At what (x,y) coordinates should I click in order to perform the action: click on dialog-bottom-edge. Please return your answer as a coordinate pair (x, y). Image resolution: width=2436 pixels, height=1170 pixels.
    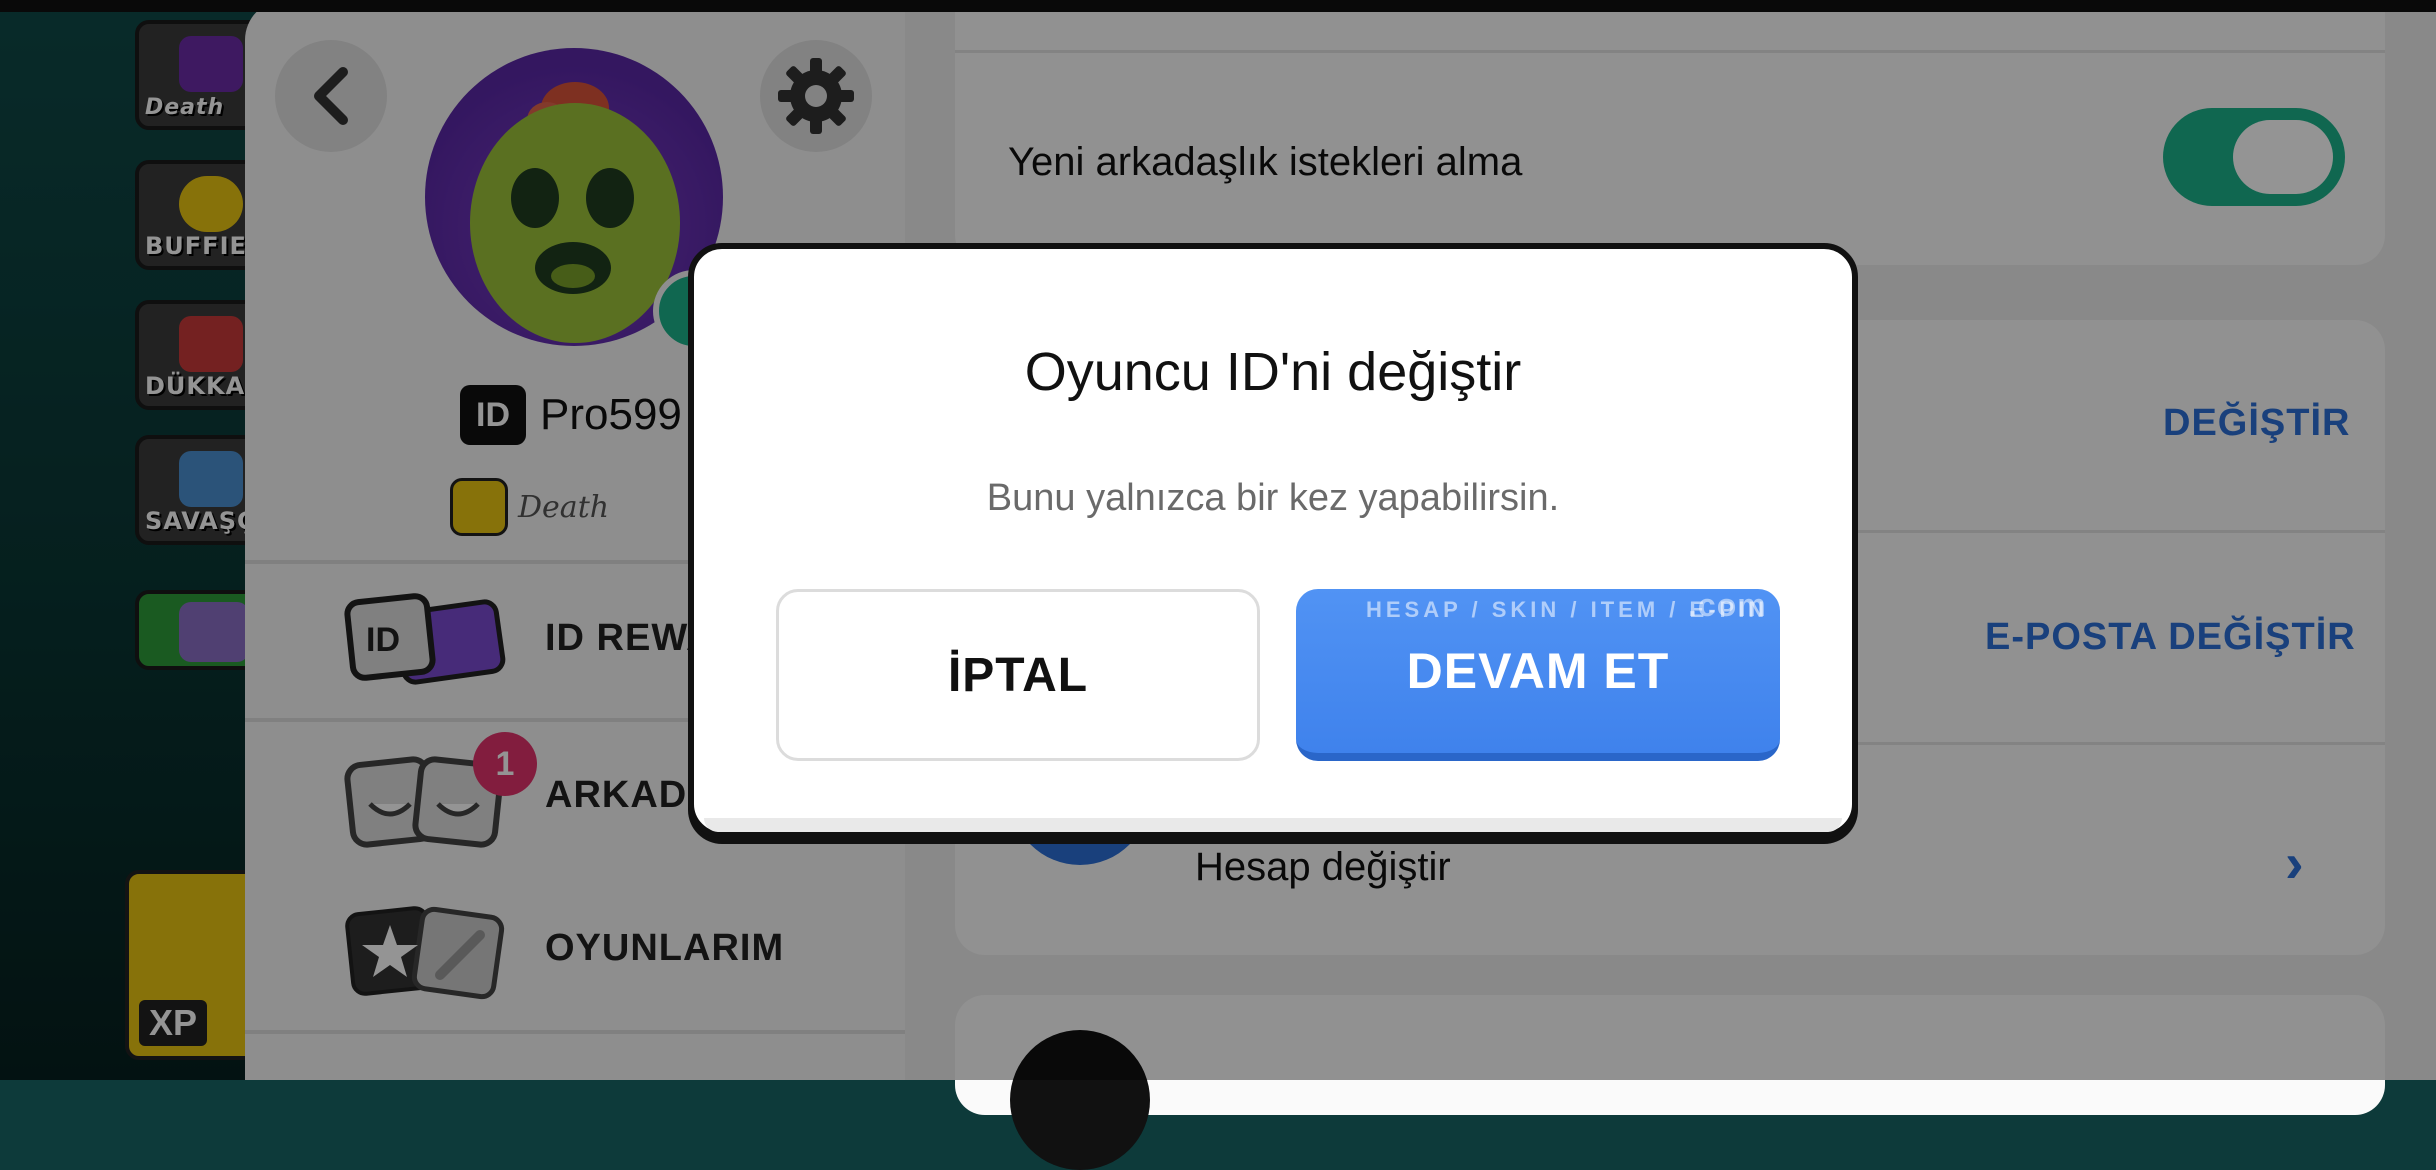
    Looking at the image, I should click on (1273, 825).